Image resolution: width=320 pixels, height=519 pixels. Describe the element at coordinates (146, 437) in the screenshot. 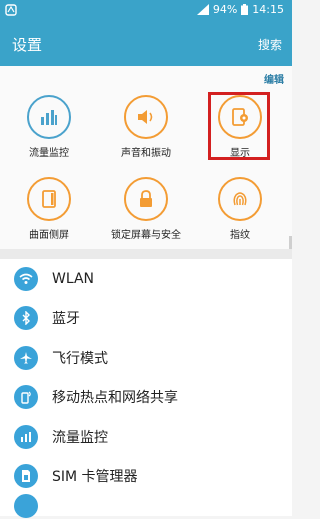

I see `list-item-data-usage: 流量监控` at that location.